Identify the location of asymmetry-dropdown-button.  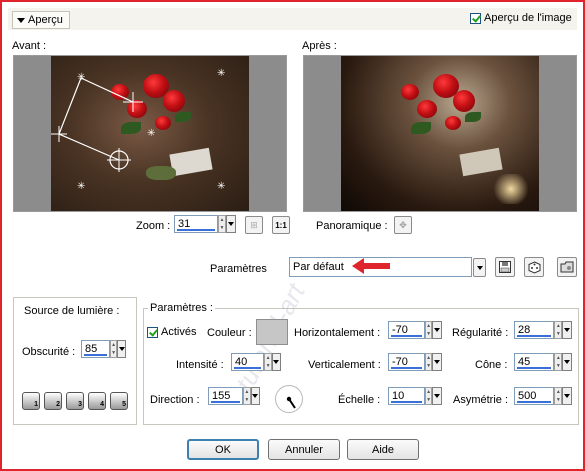
(567, 396).